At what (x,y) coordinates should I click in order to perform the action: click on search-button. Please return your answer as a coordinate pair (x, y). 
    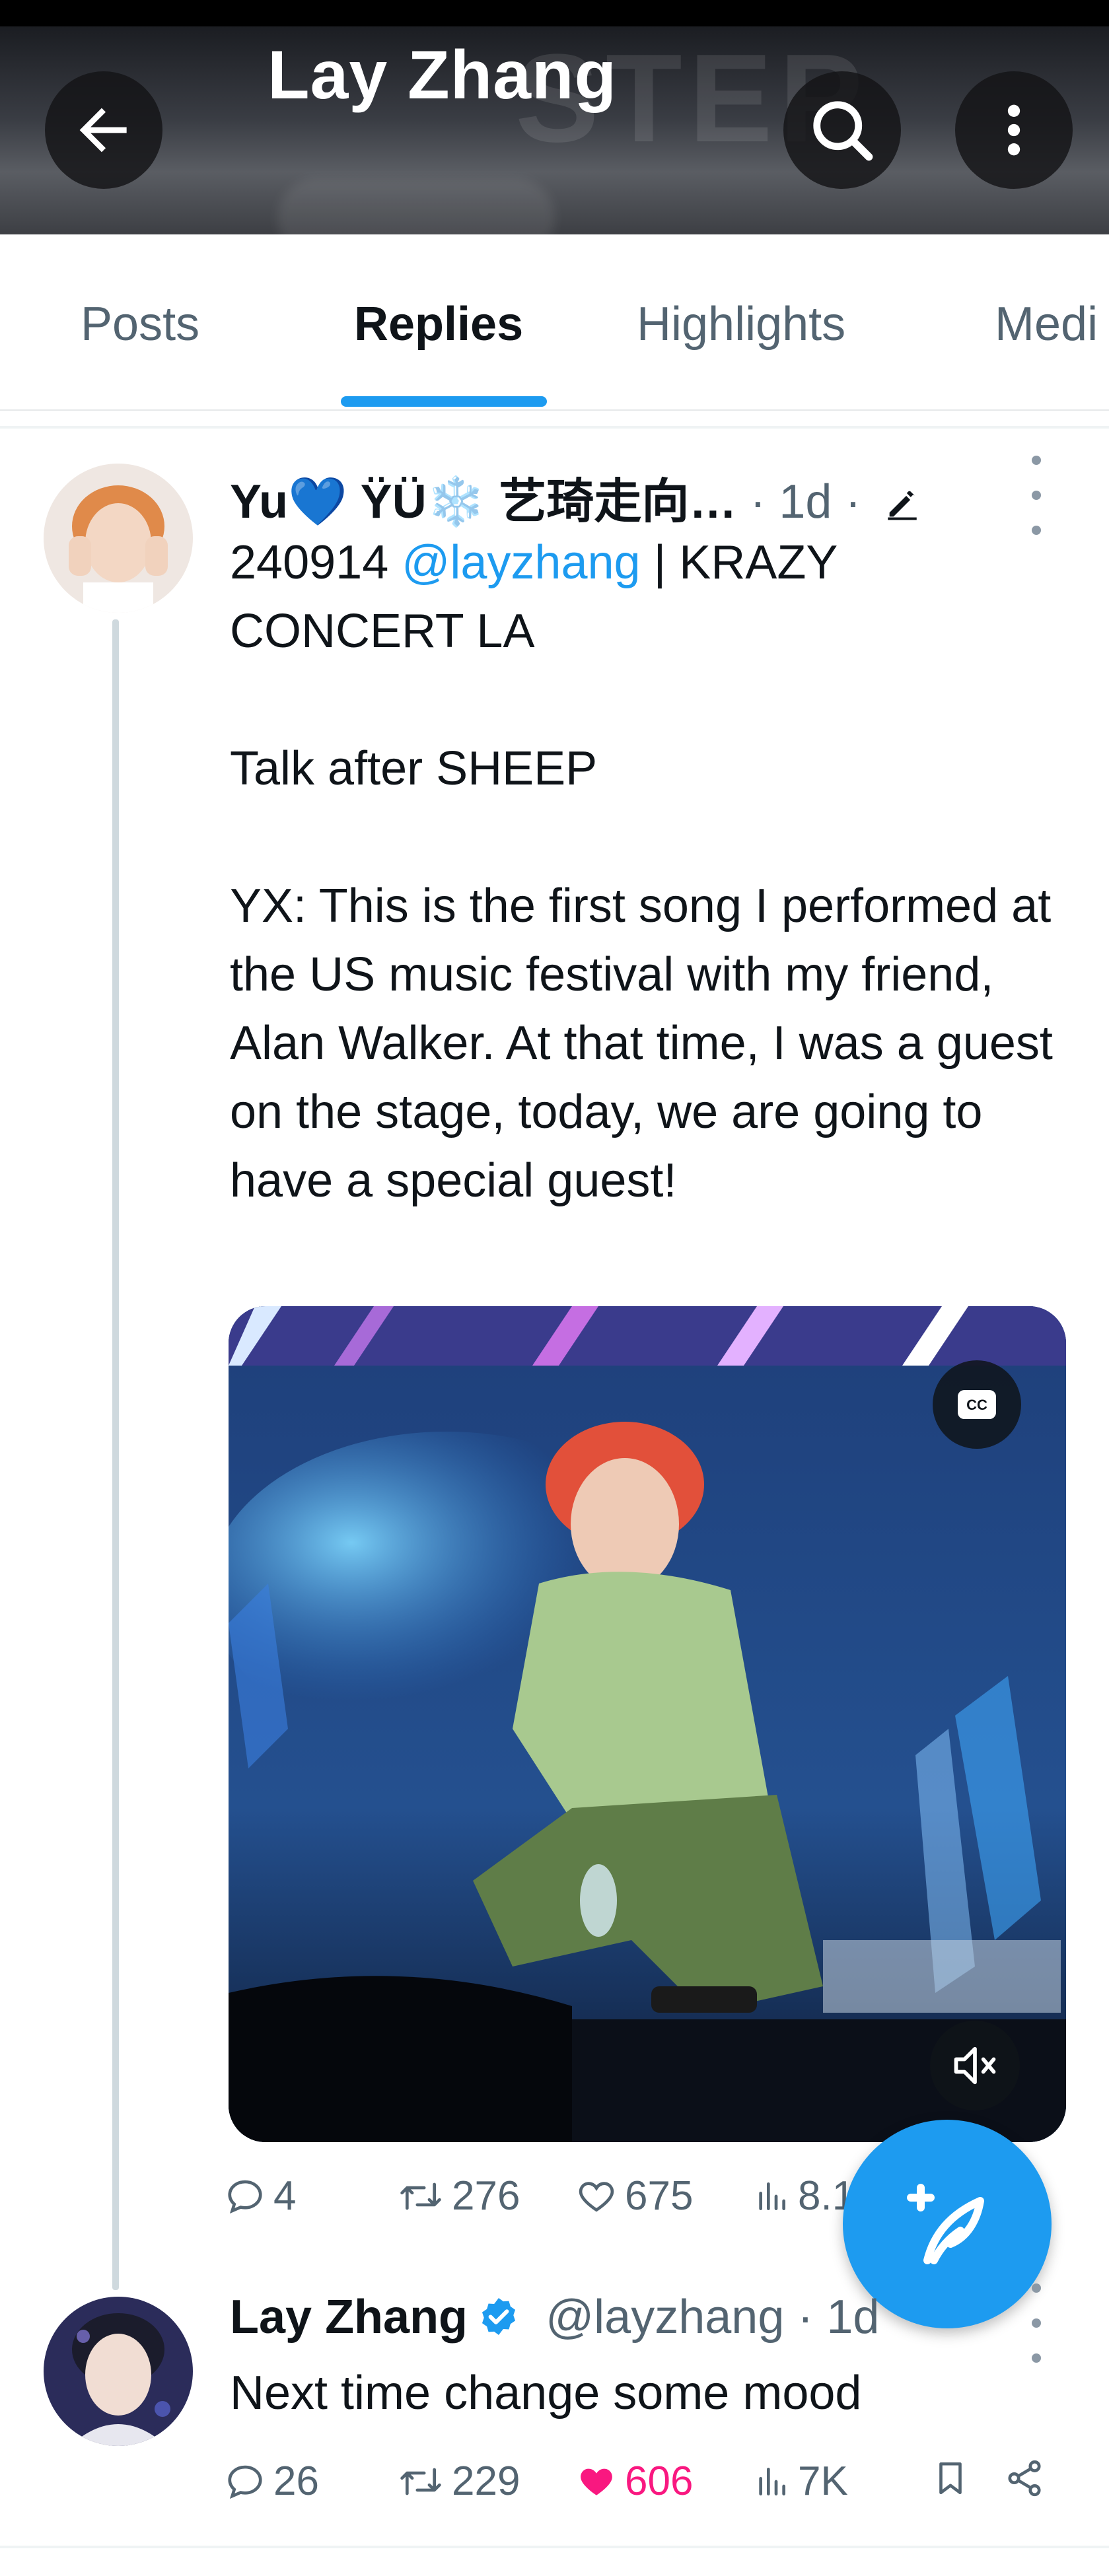
    Looking at the image, I should click on (842, 130).